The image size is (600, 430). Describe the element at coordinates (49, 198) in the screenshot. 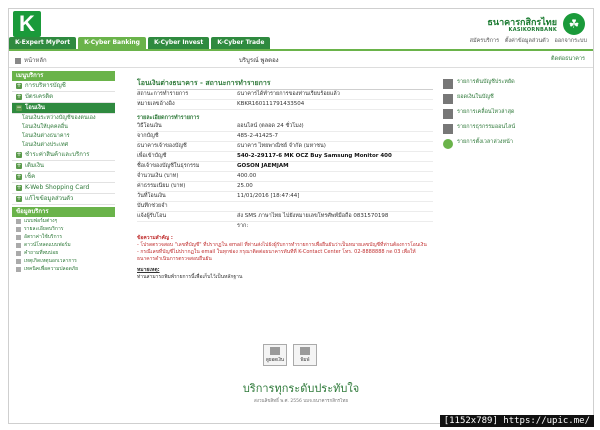

I see `sidebar-item-label: แก้ไขข้อมูลส่วนตัว` at that location.